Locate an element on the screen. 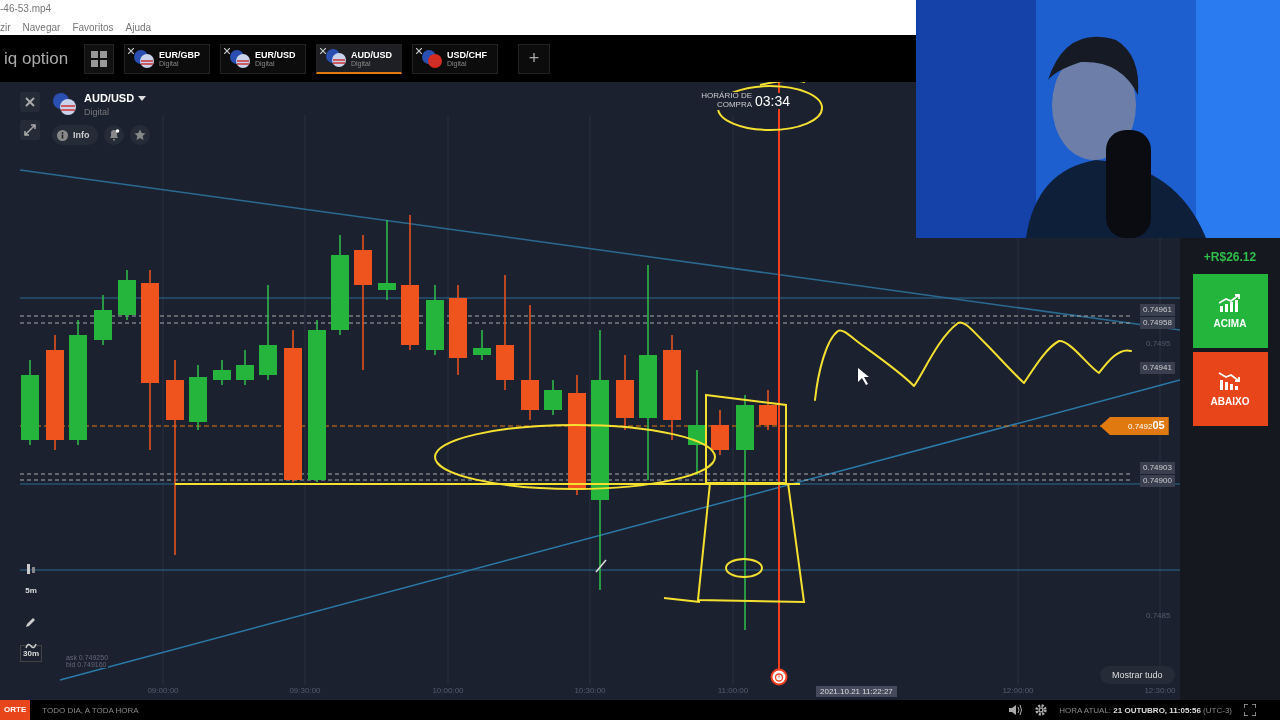  chart-type-icon is located at coordinates (31, 569).